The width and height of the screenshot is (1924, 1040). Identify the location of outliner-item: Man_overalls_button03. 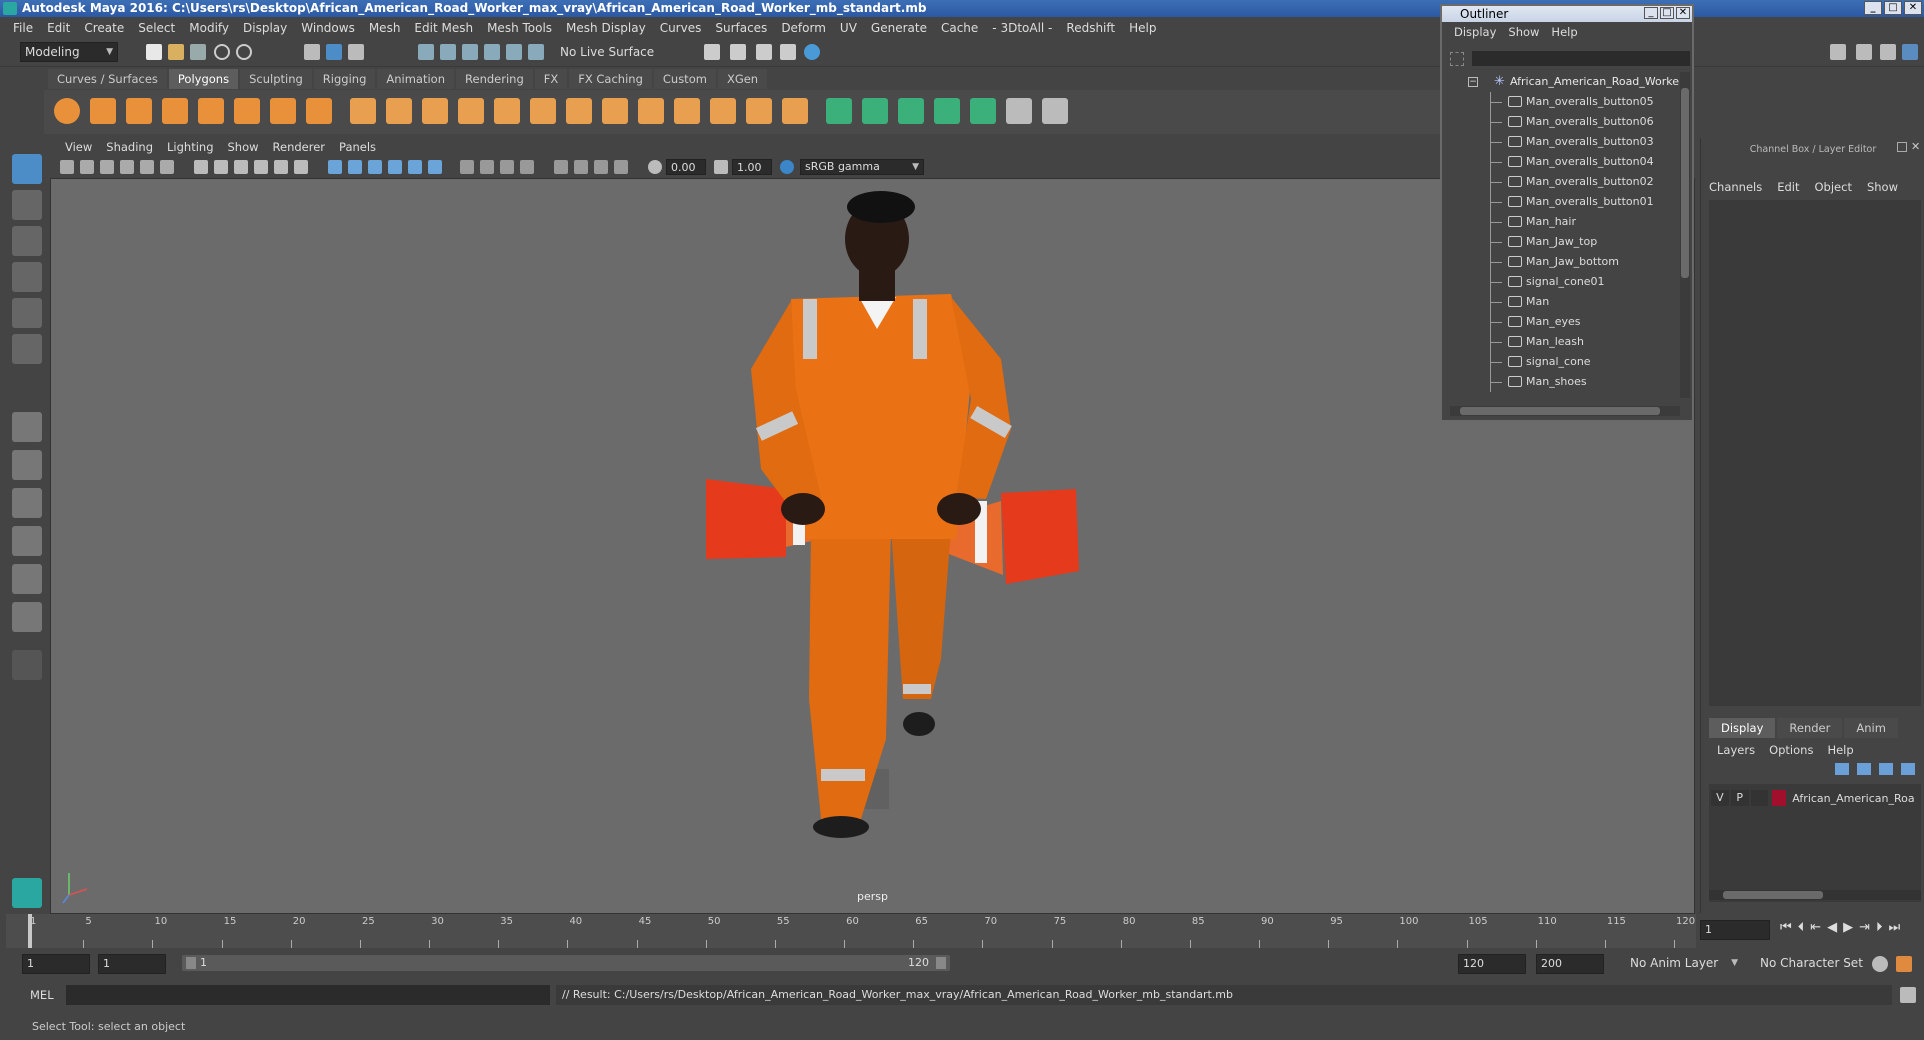
(1564, 142).